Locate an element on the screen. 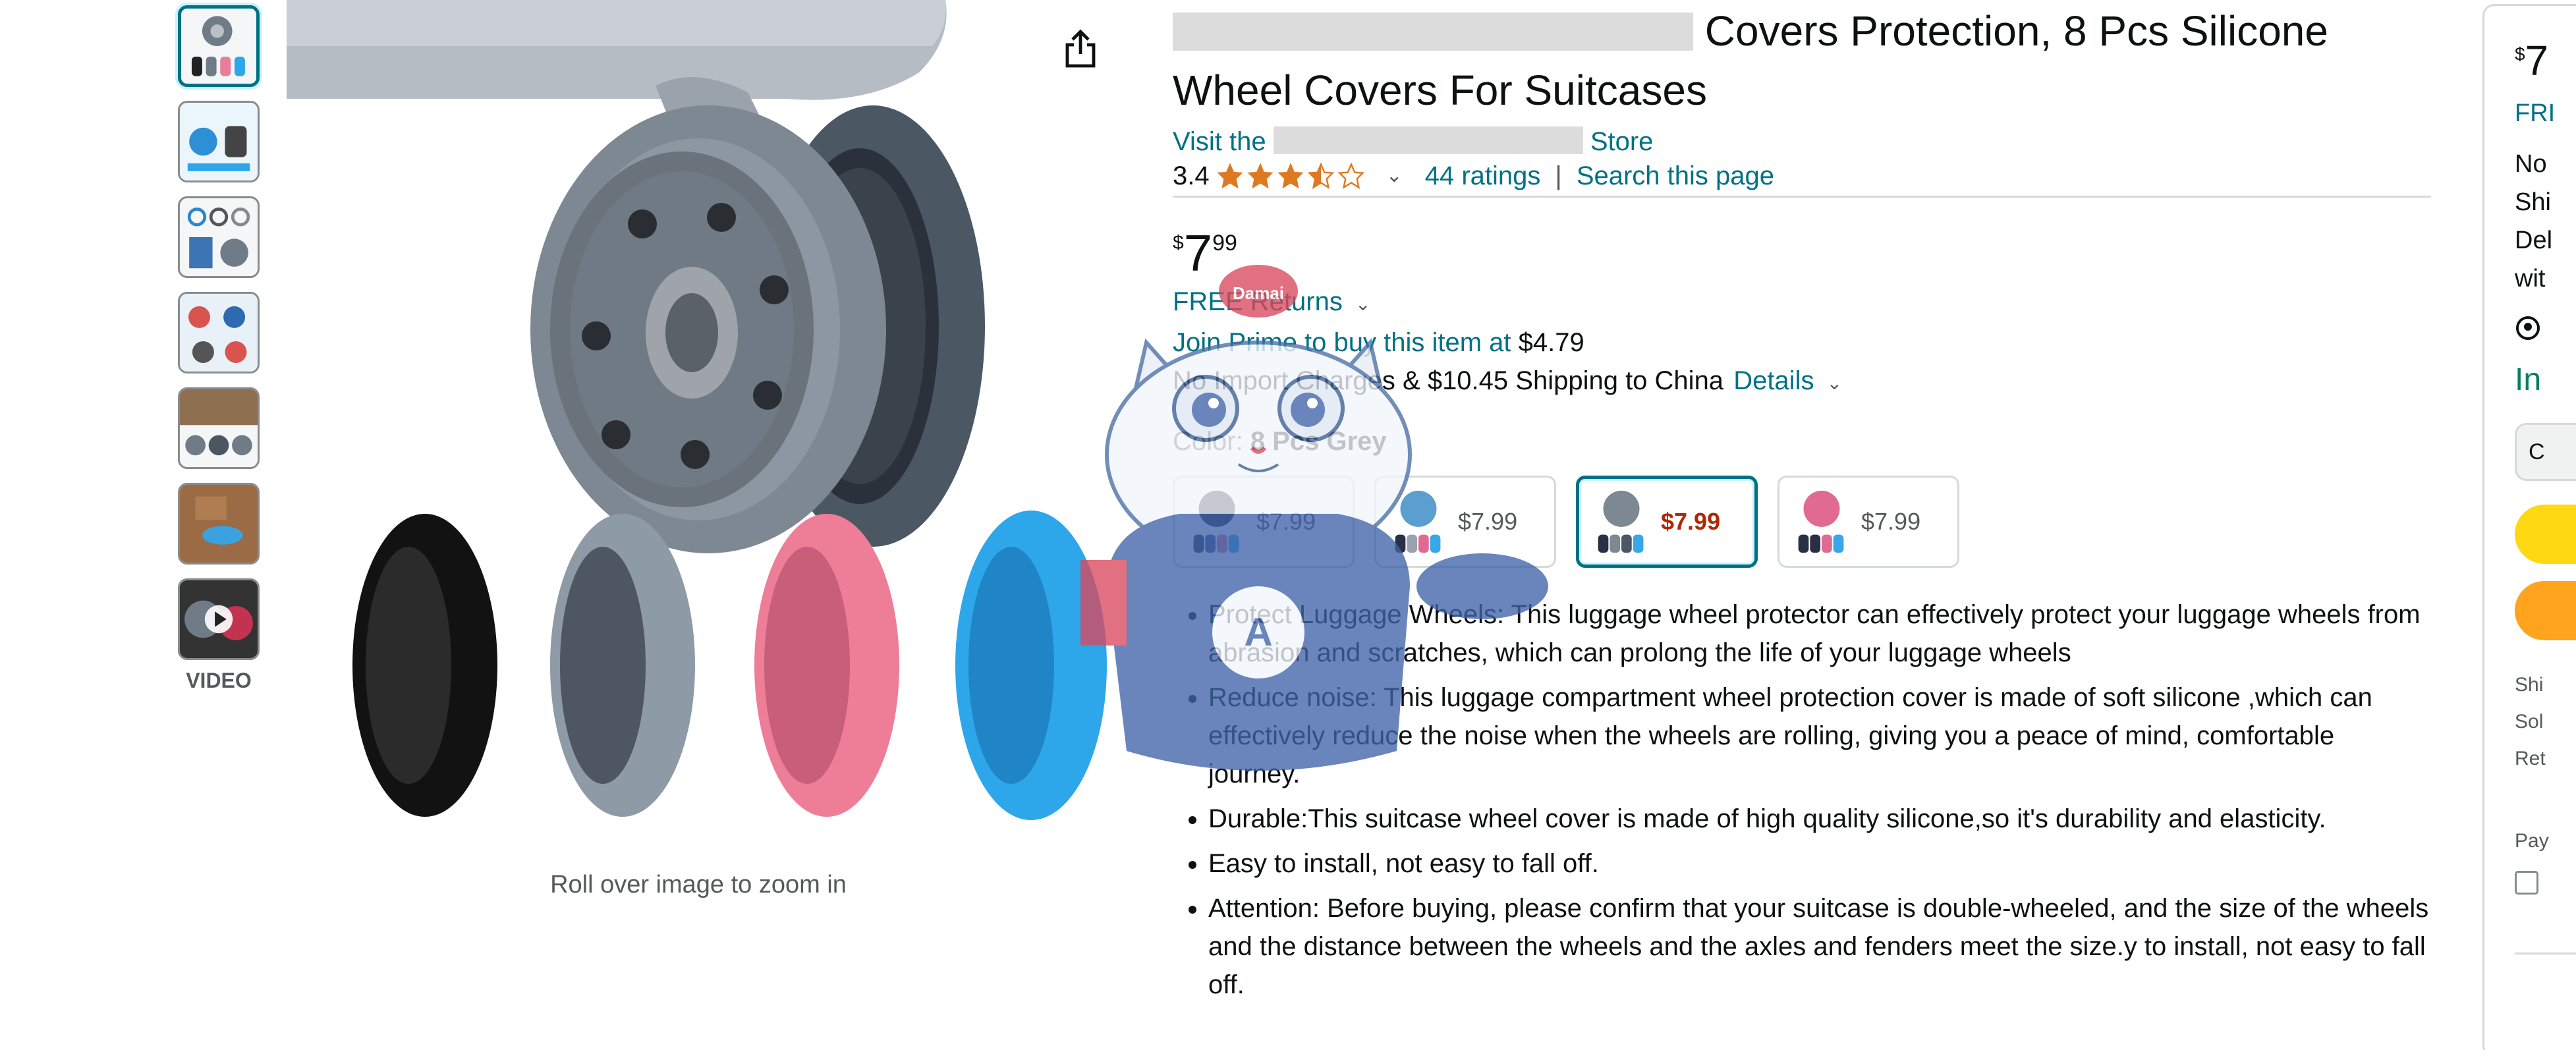  thumbnail-video is located at coordinates (219, 619).